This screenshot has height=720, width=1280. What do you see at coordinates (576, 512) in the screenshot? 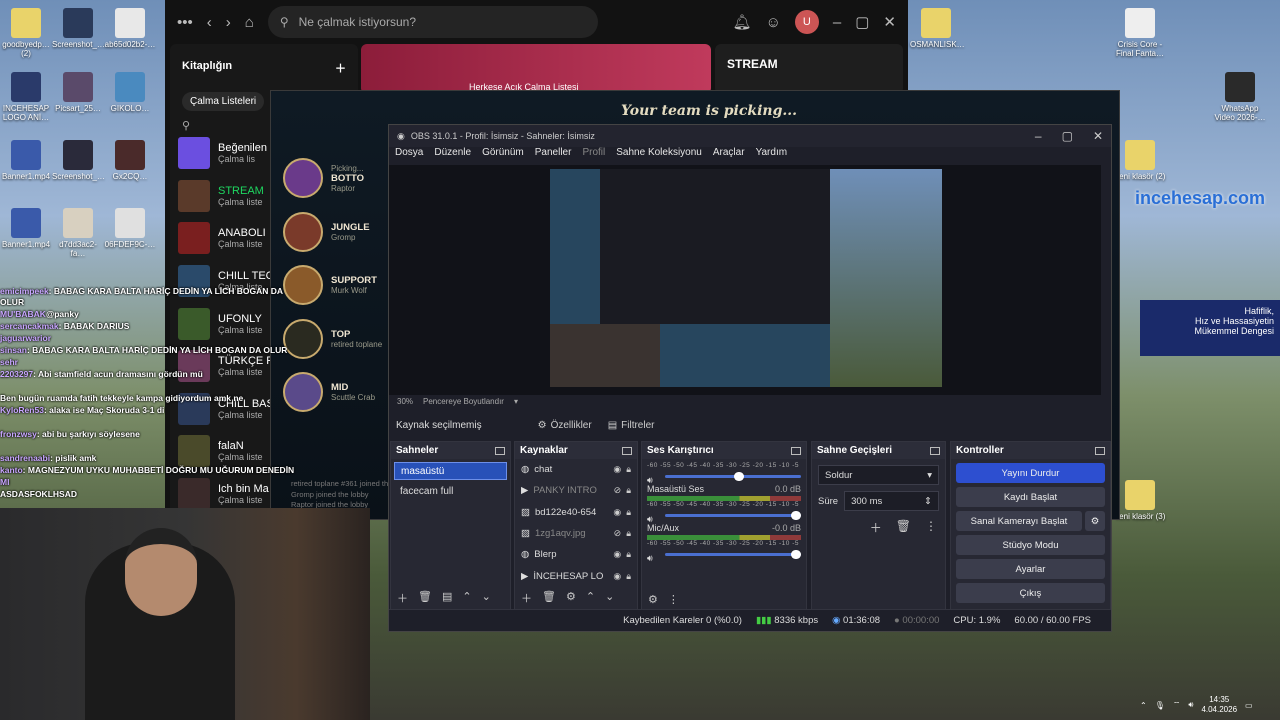
I see `source-item: ▨ bd122e40-654 ◉ 🔒︎` at bounding box center [576, 512].